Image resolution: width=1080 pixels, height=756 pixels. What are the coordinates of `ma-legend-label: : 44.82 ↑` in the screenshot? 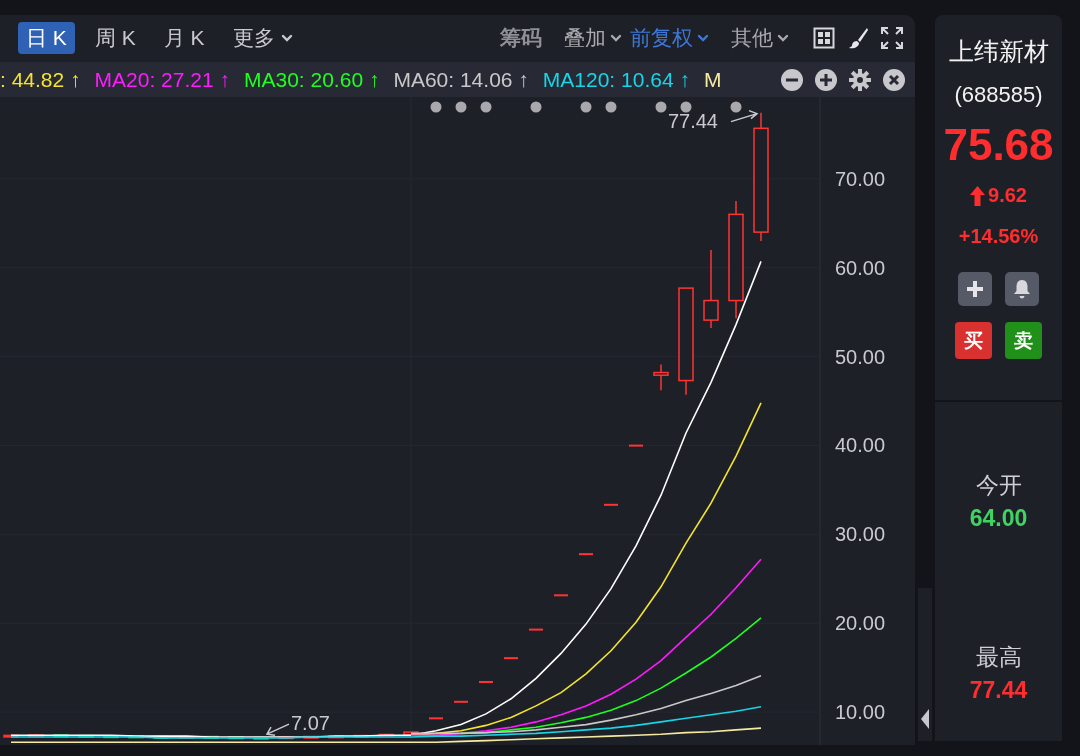 It's located at (40, 79).